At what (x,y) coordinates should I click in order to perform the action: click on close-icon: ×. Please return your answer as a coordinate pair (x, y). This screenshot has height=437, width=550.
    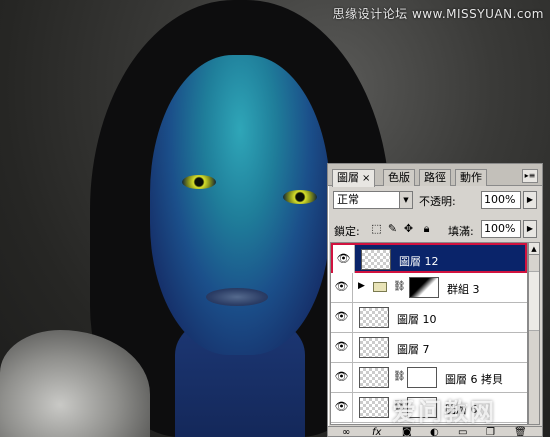
    Looking at the image, I should click on (366, 178).